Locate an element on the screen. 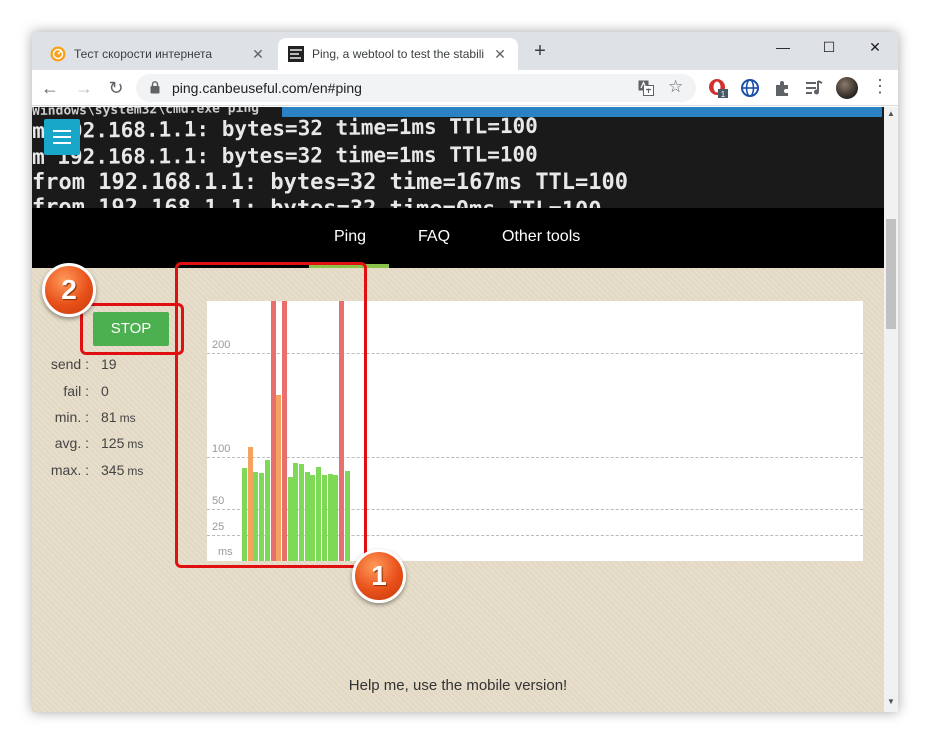 The height and width of the screenshot is (744, 930). browser-toolbar: ← → ↻ ping.canbeuseful.com/en#ping ☆ 1 ⋮ is located at coordinates (465, 88).